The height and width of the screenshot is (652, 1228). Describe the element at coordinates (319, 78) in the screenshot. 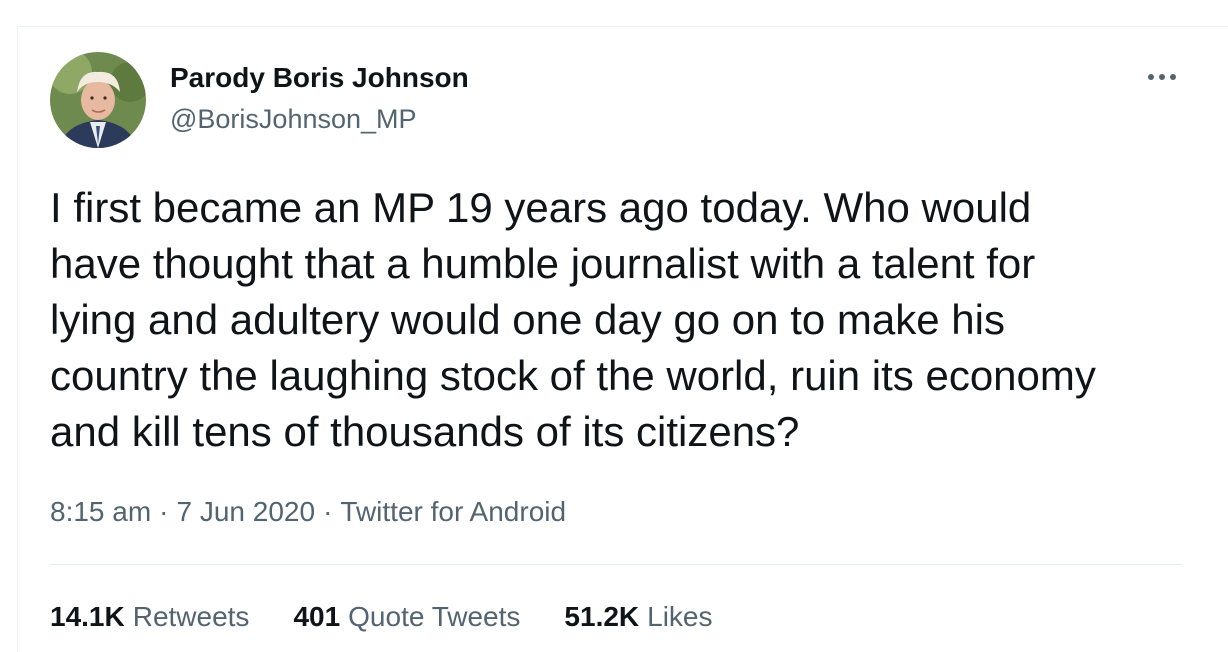

I see `display-name: Parody Boris Johnson` at that location.